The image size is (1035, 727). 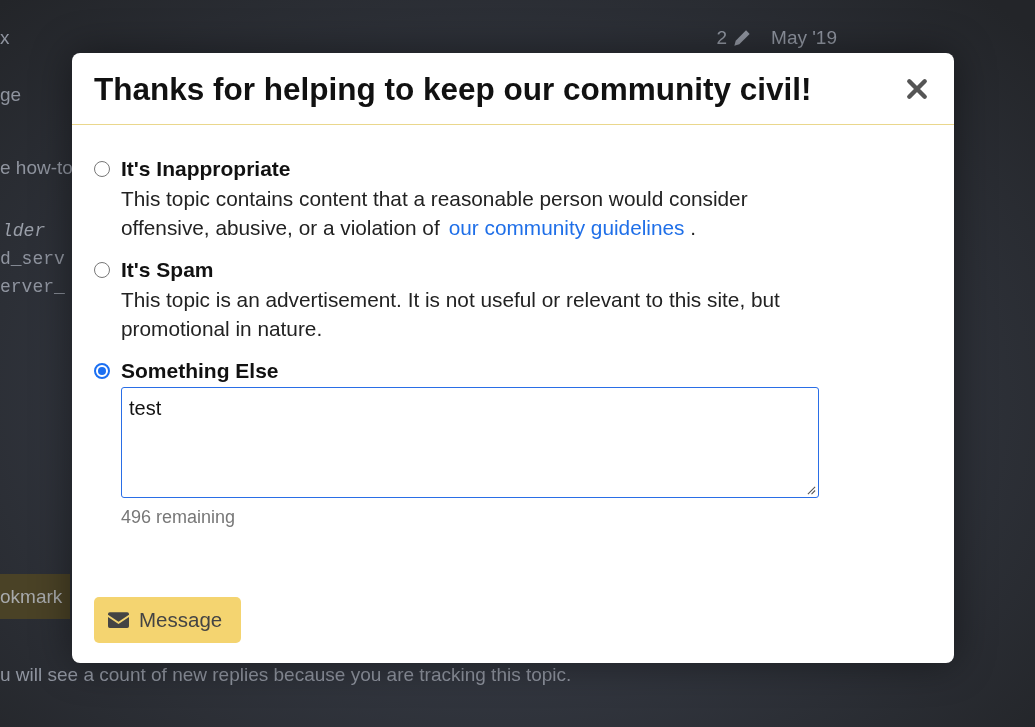 I want to click on message-field: test, so click(x=470, y=442).